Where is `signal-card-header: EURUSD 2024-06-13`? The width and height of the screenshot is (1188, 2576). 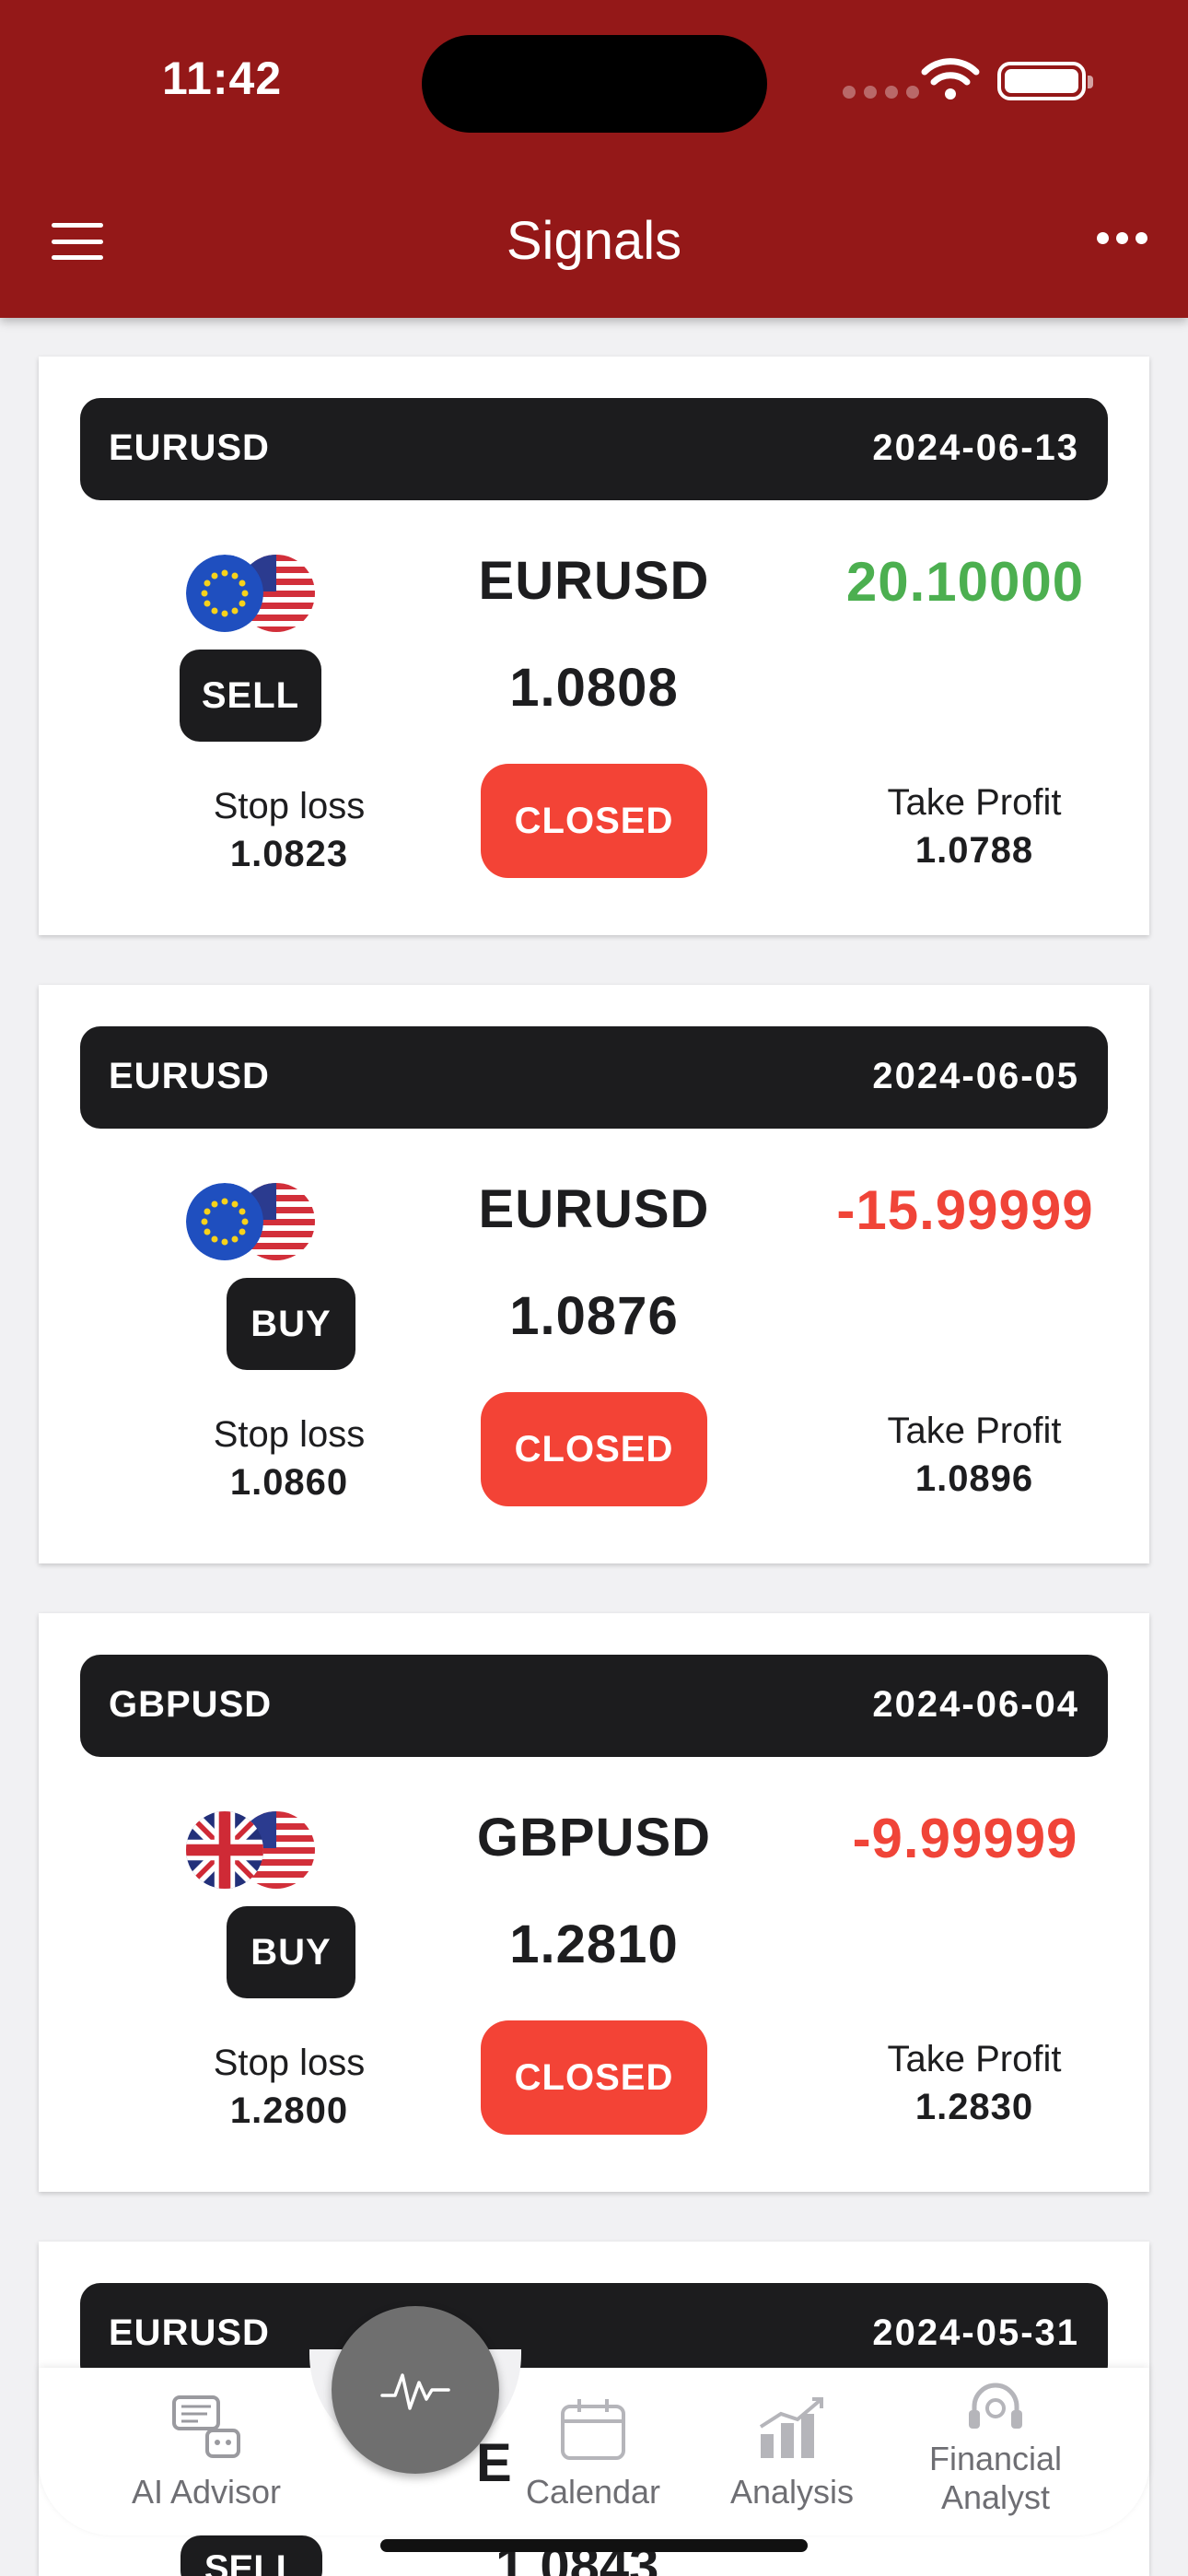
signal-card-header: EURUSD 2024-06-13 is located at coordinates (594, 449).